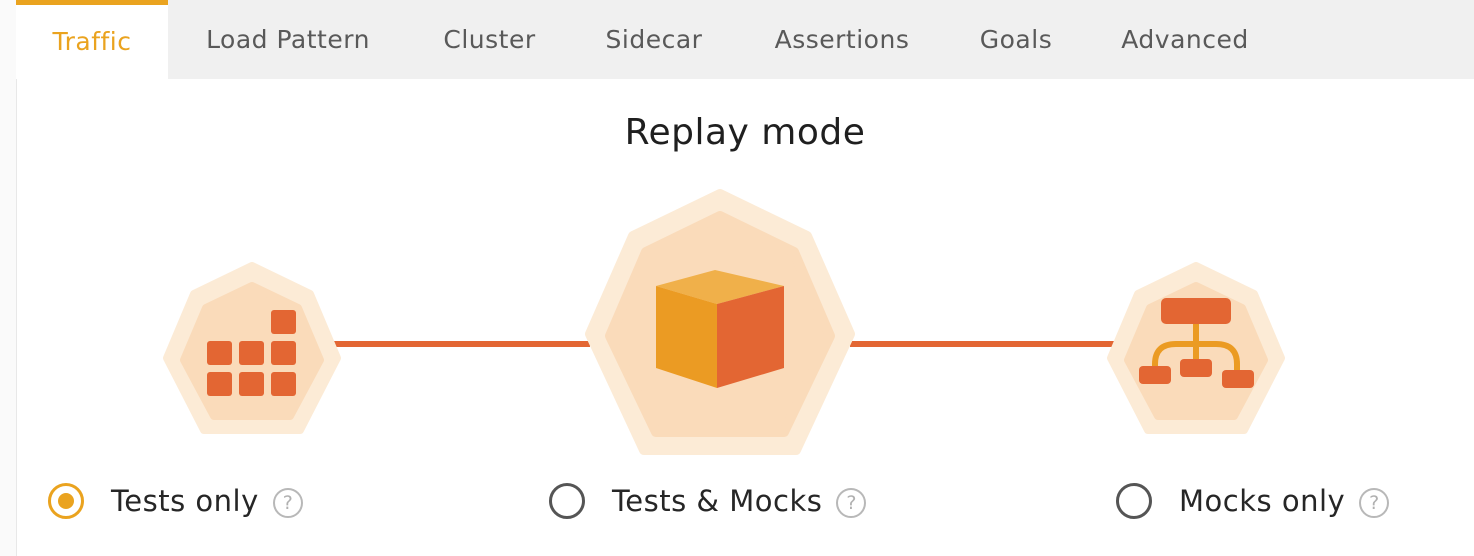 This screenshot has height=556, width=1474. I want to click on radio-mocks-only, so click(1134, 501).